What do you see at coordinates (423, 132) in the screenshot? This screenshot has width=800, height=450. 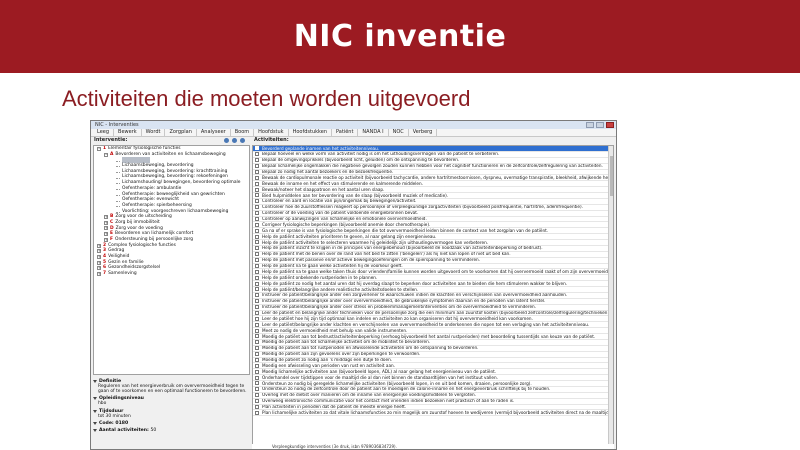 I see `menu-item: Verberg` at bounding box center [423, 132].